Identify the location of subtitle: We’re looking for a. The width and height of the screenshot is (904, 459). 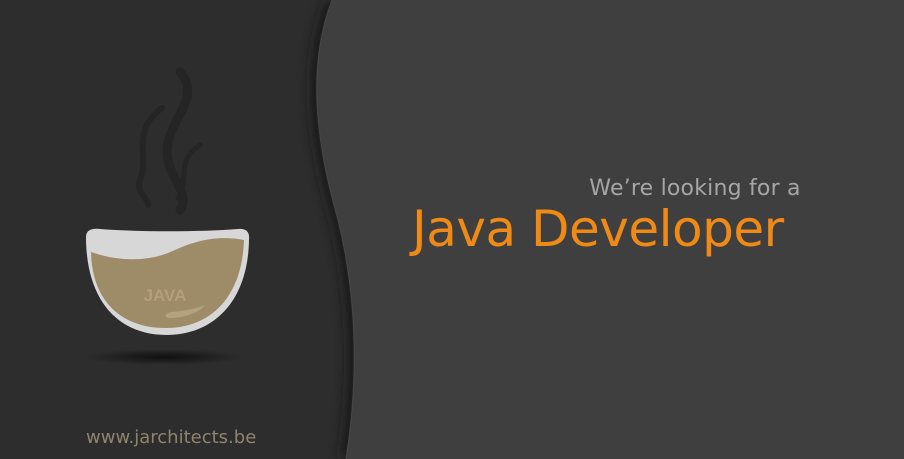
(695, 188).